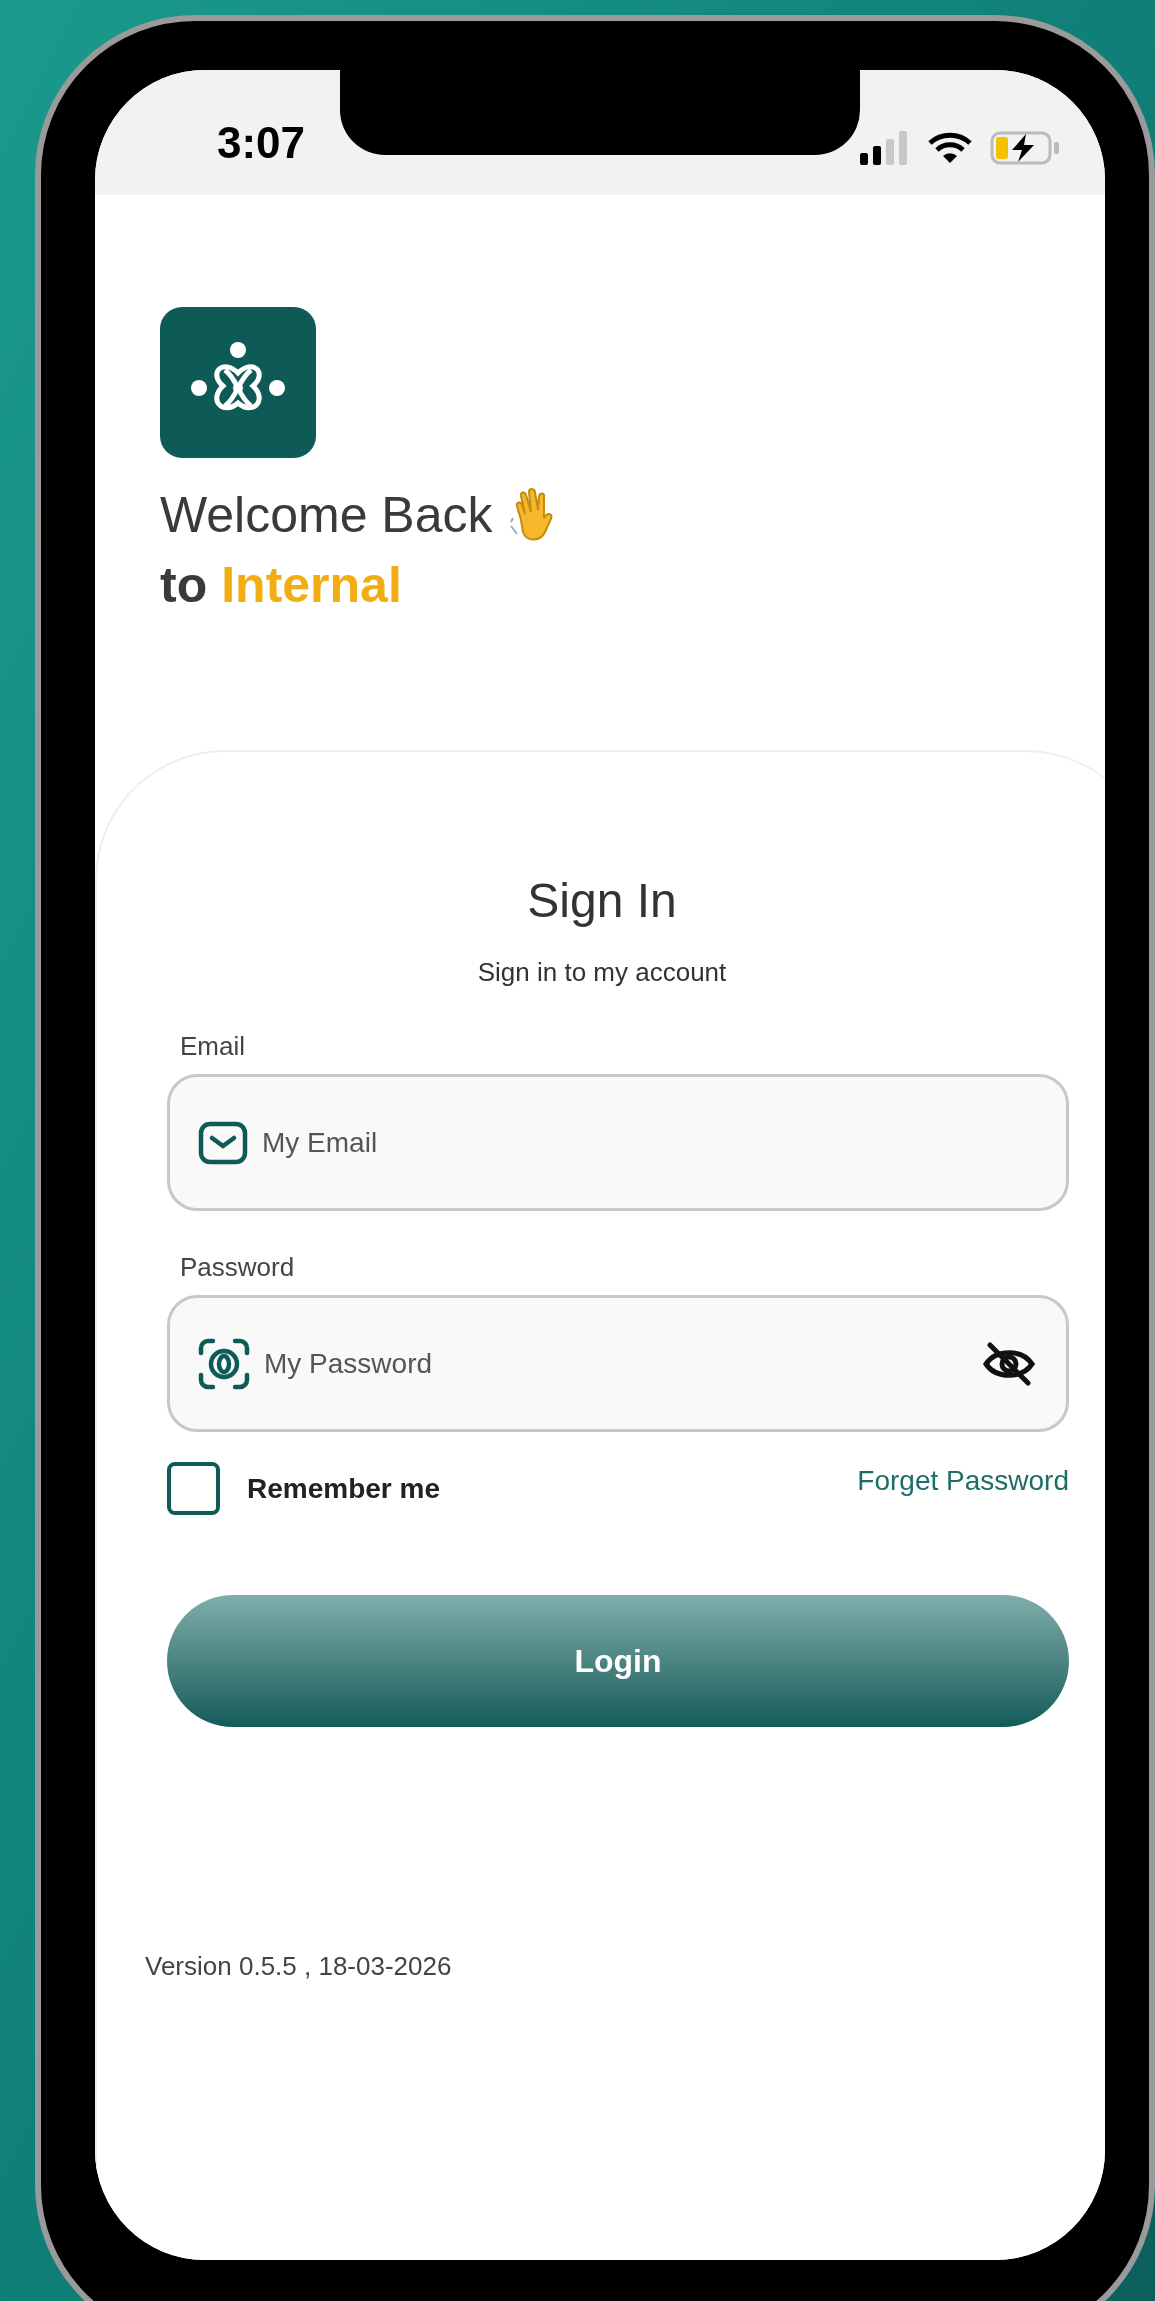 Image resolution: width=1155 pixels, height=2301 pixels. What do you see at coordinates (649, 1142) in the screenshot?
I see `email-input: My Email` at bounding box center [649, 1142].